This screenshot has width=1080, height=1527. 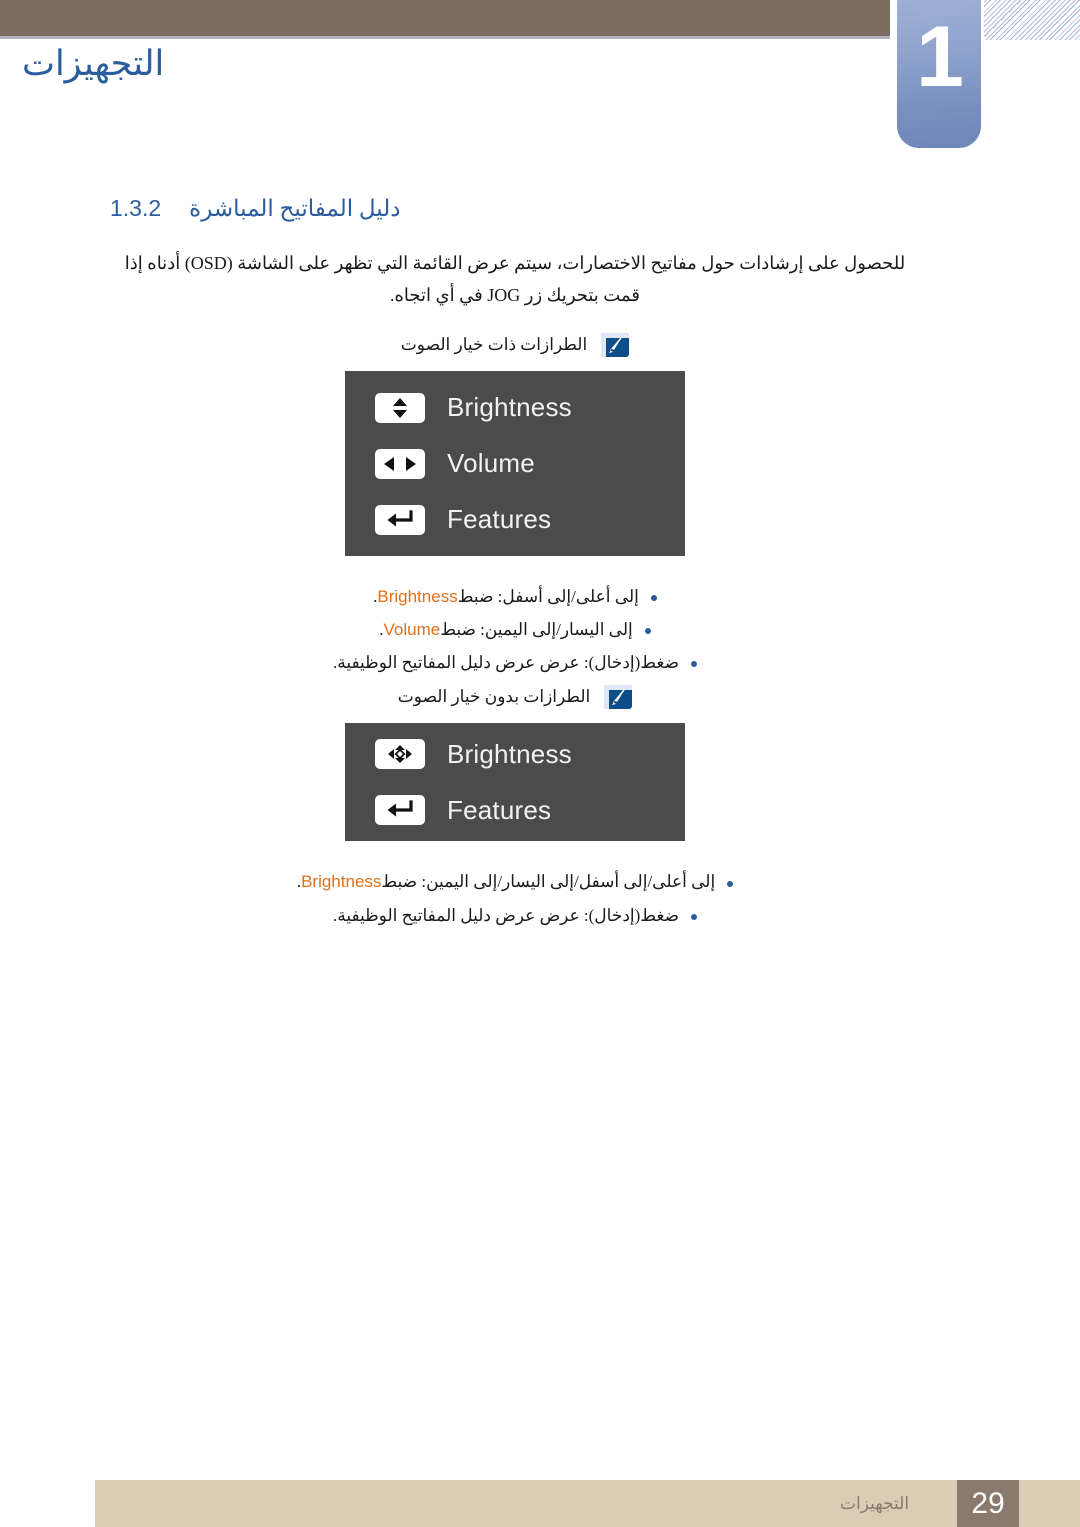 I want to click on header-bar-shadow, so click(x=445, y=37).